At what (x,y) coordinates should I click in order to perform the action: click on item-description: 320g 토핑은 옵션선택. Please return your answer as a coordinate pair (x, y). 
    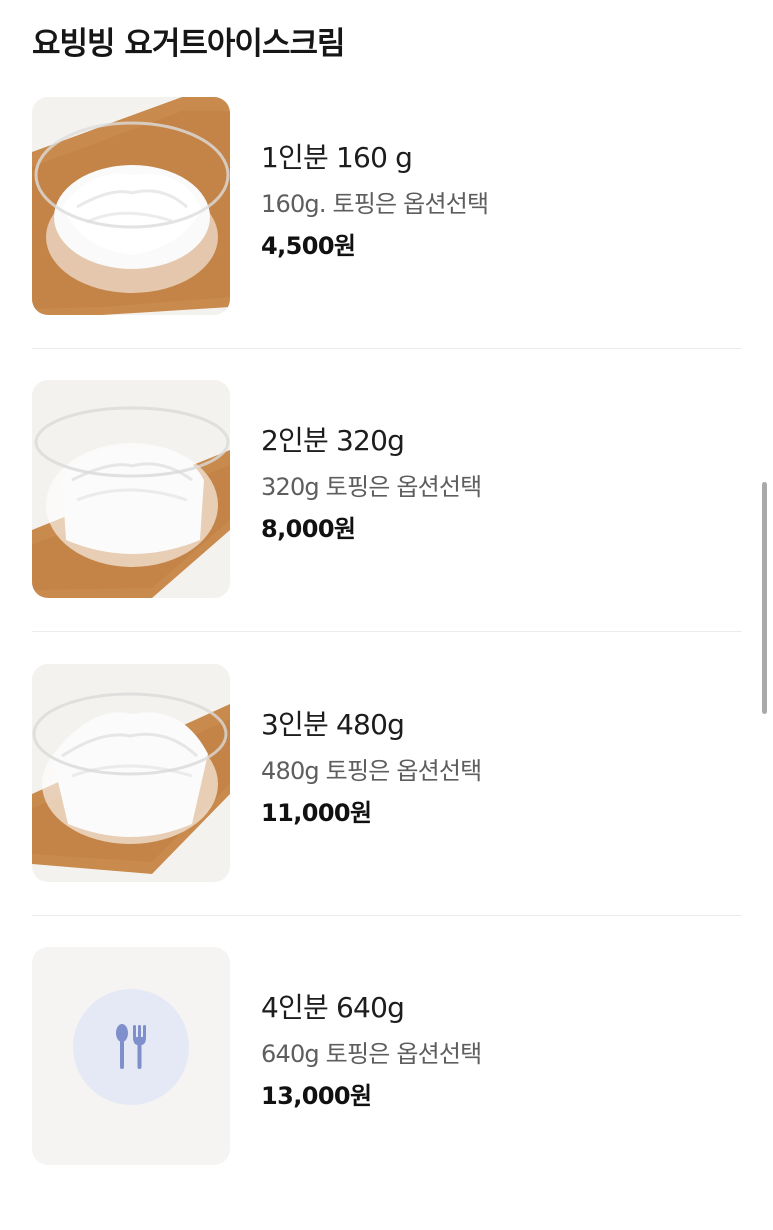
    Looking at the image, I should click on (371, 487).